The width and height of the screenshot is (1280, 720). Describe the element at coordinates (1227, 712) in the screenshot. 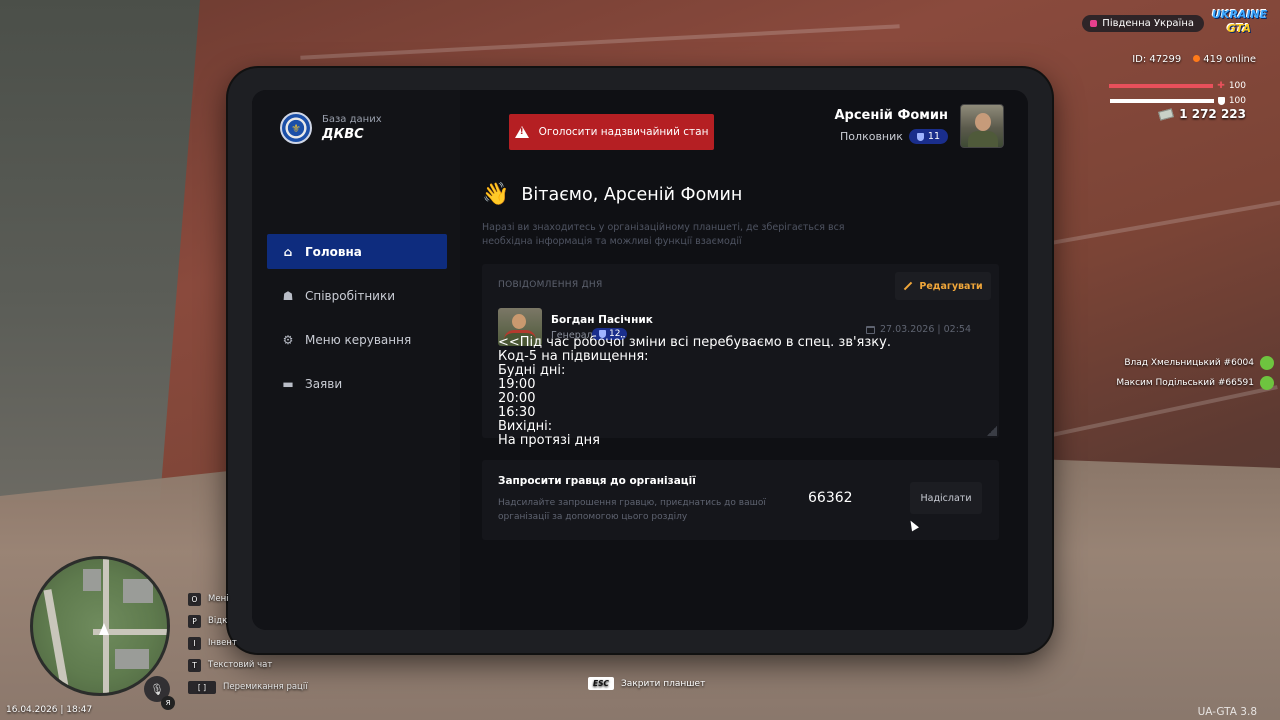

I see `version-label: UA-GTA 3.8` at that location.